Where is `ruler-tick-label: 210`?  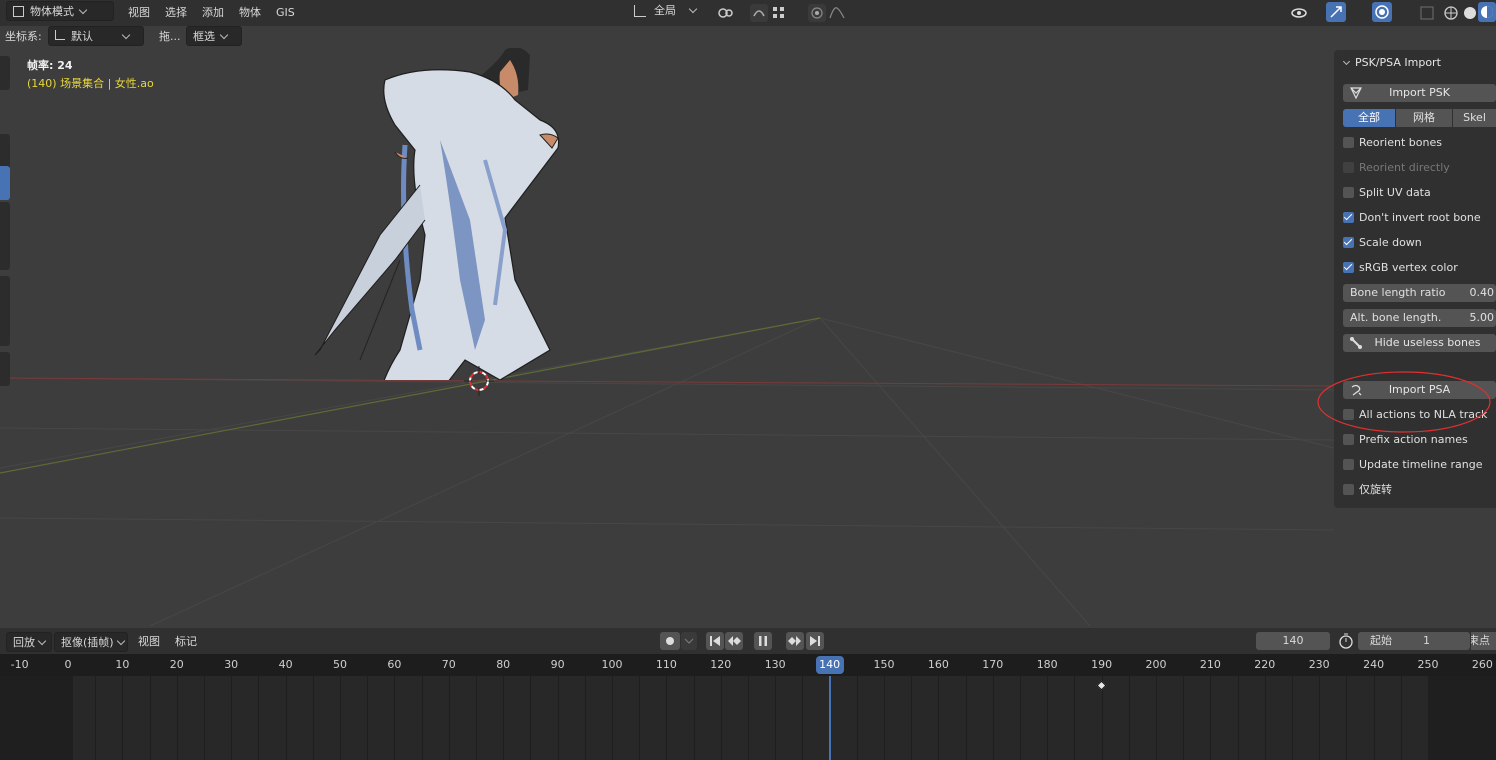 ruler-tick-label: 210 is located at coordinates (1210, 664).